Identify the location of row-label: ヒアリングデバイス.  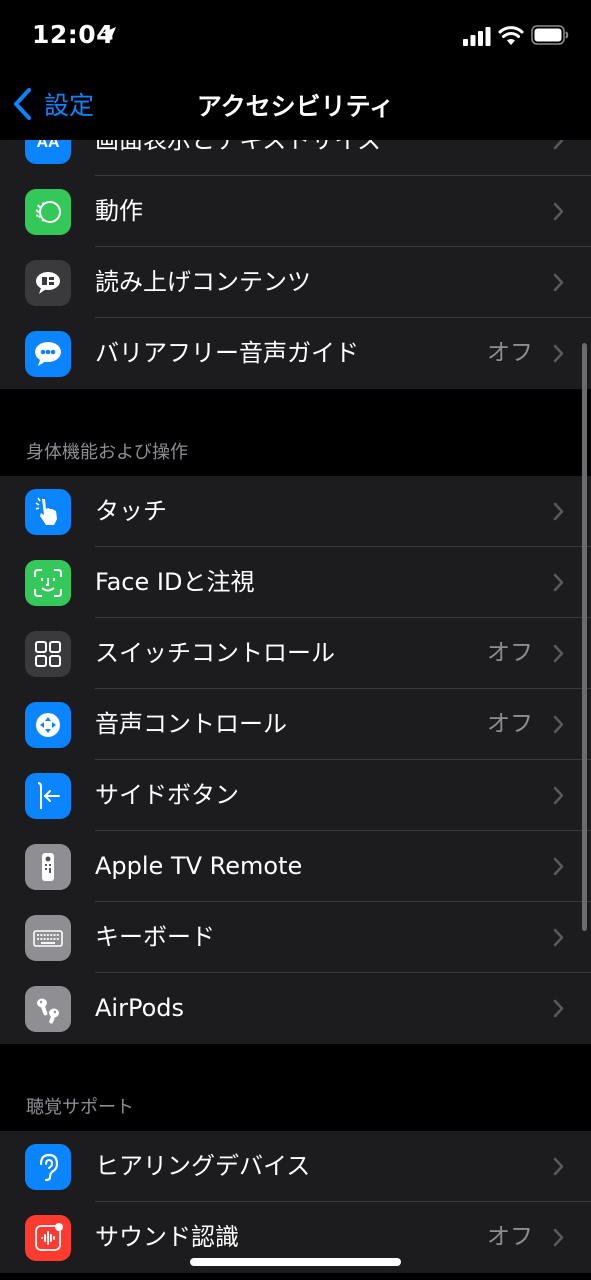
(203, 1166).